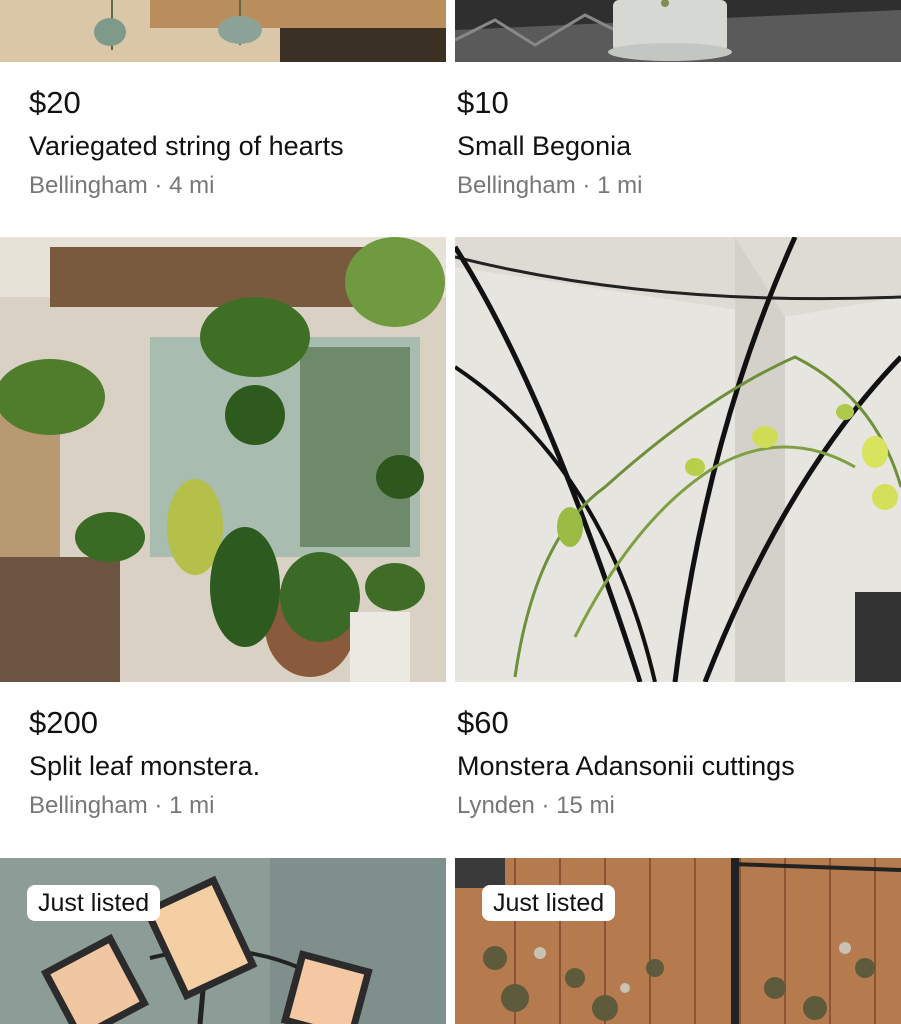  Describe the element at coordinates (626, 766) in the screenshot. I see `listing-title: Monstera Adansonii cuttings` at that location.